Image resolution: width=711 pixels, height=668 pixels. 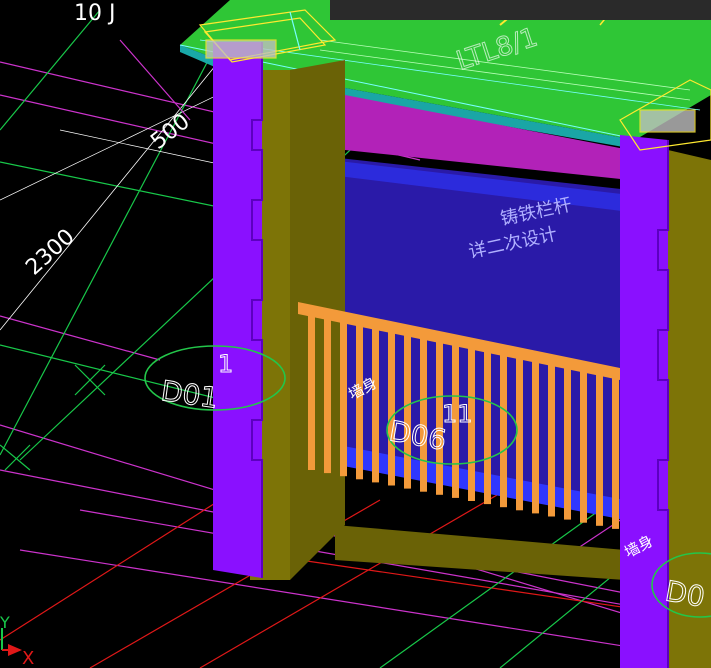 What do you see at coordinates (238, 310) in the screenshot?
I see `left-column` at bounding box center [238, 310].